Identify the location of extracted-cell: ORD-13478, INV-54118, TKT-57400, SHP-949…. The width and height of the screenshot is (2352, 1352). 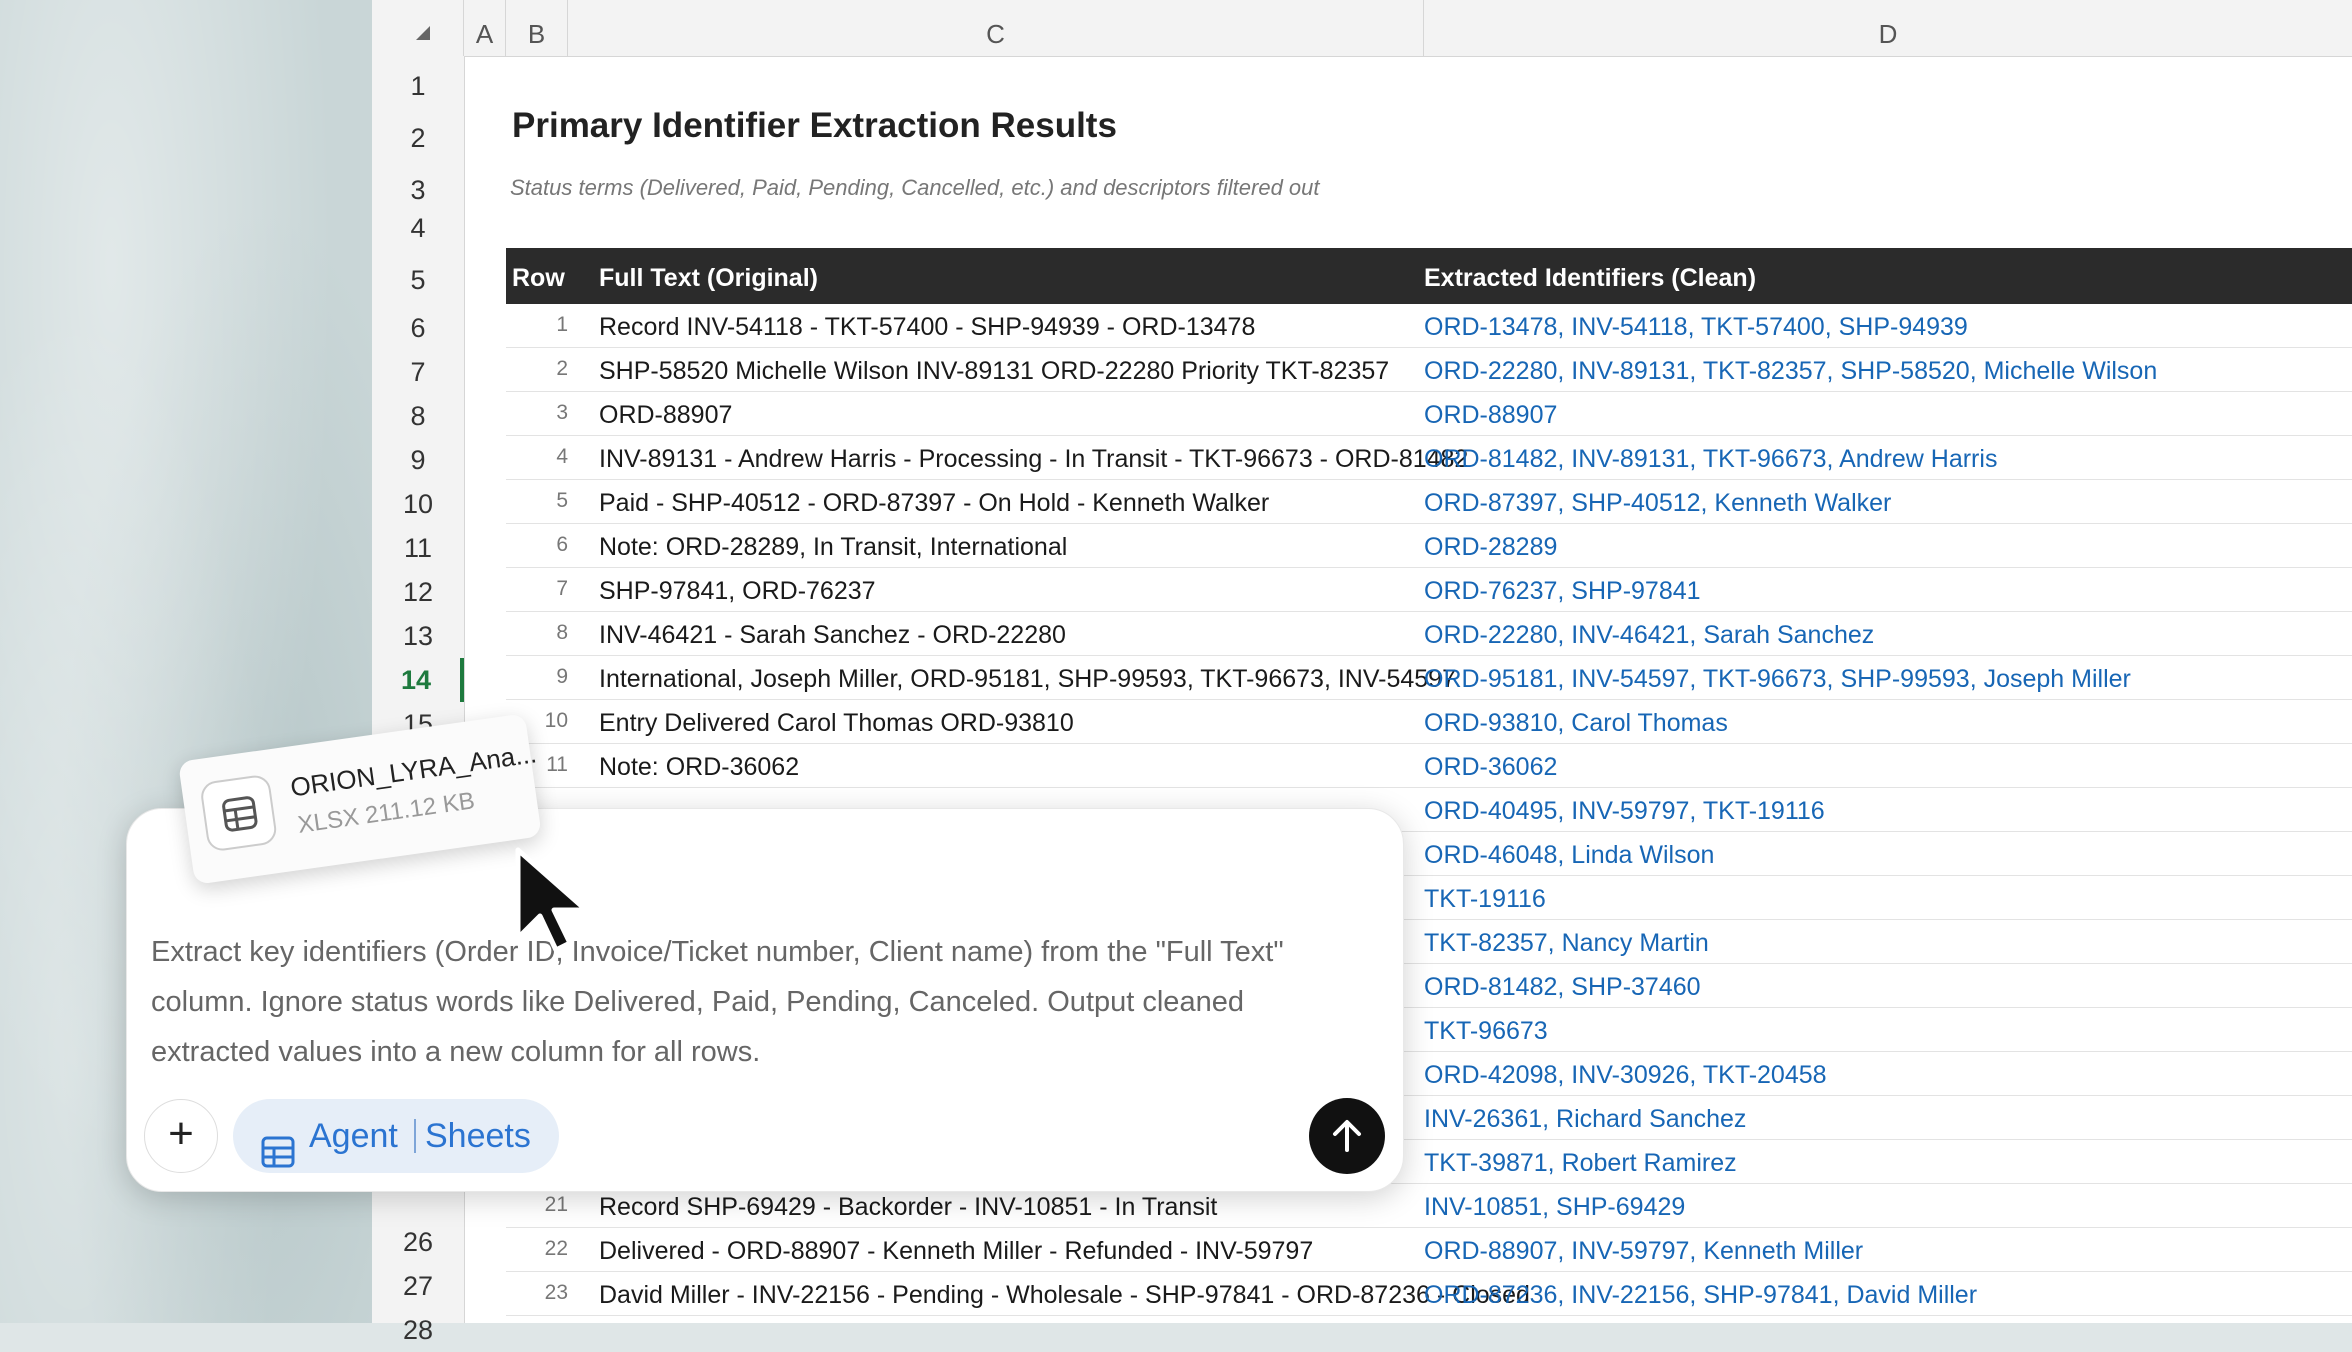
(1696, 327).